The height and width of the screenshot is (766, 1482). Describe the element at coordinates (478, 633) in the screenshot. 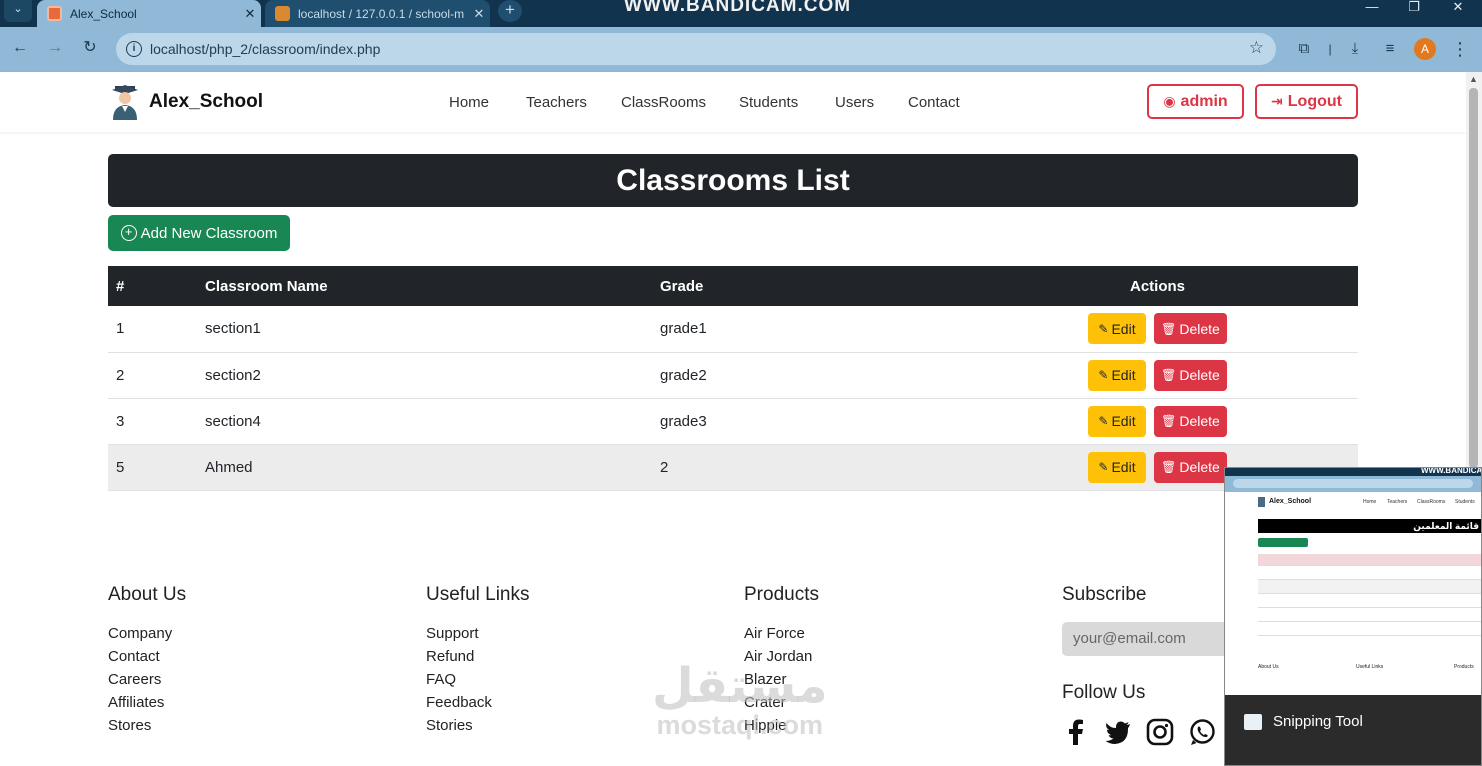

I see `footer-link: Support` at that location.